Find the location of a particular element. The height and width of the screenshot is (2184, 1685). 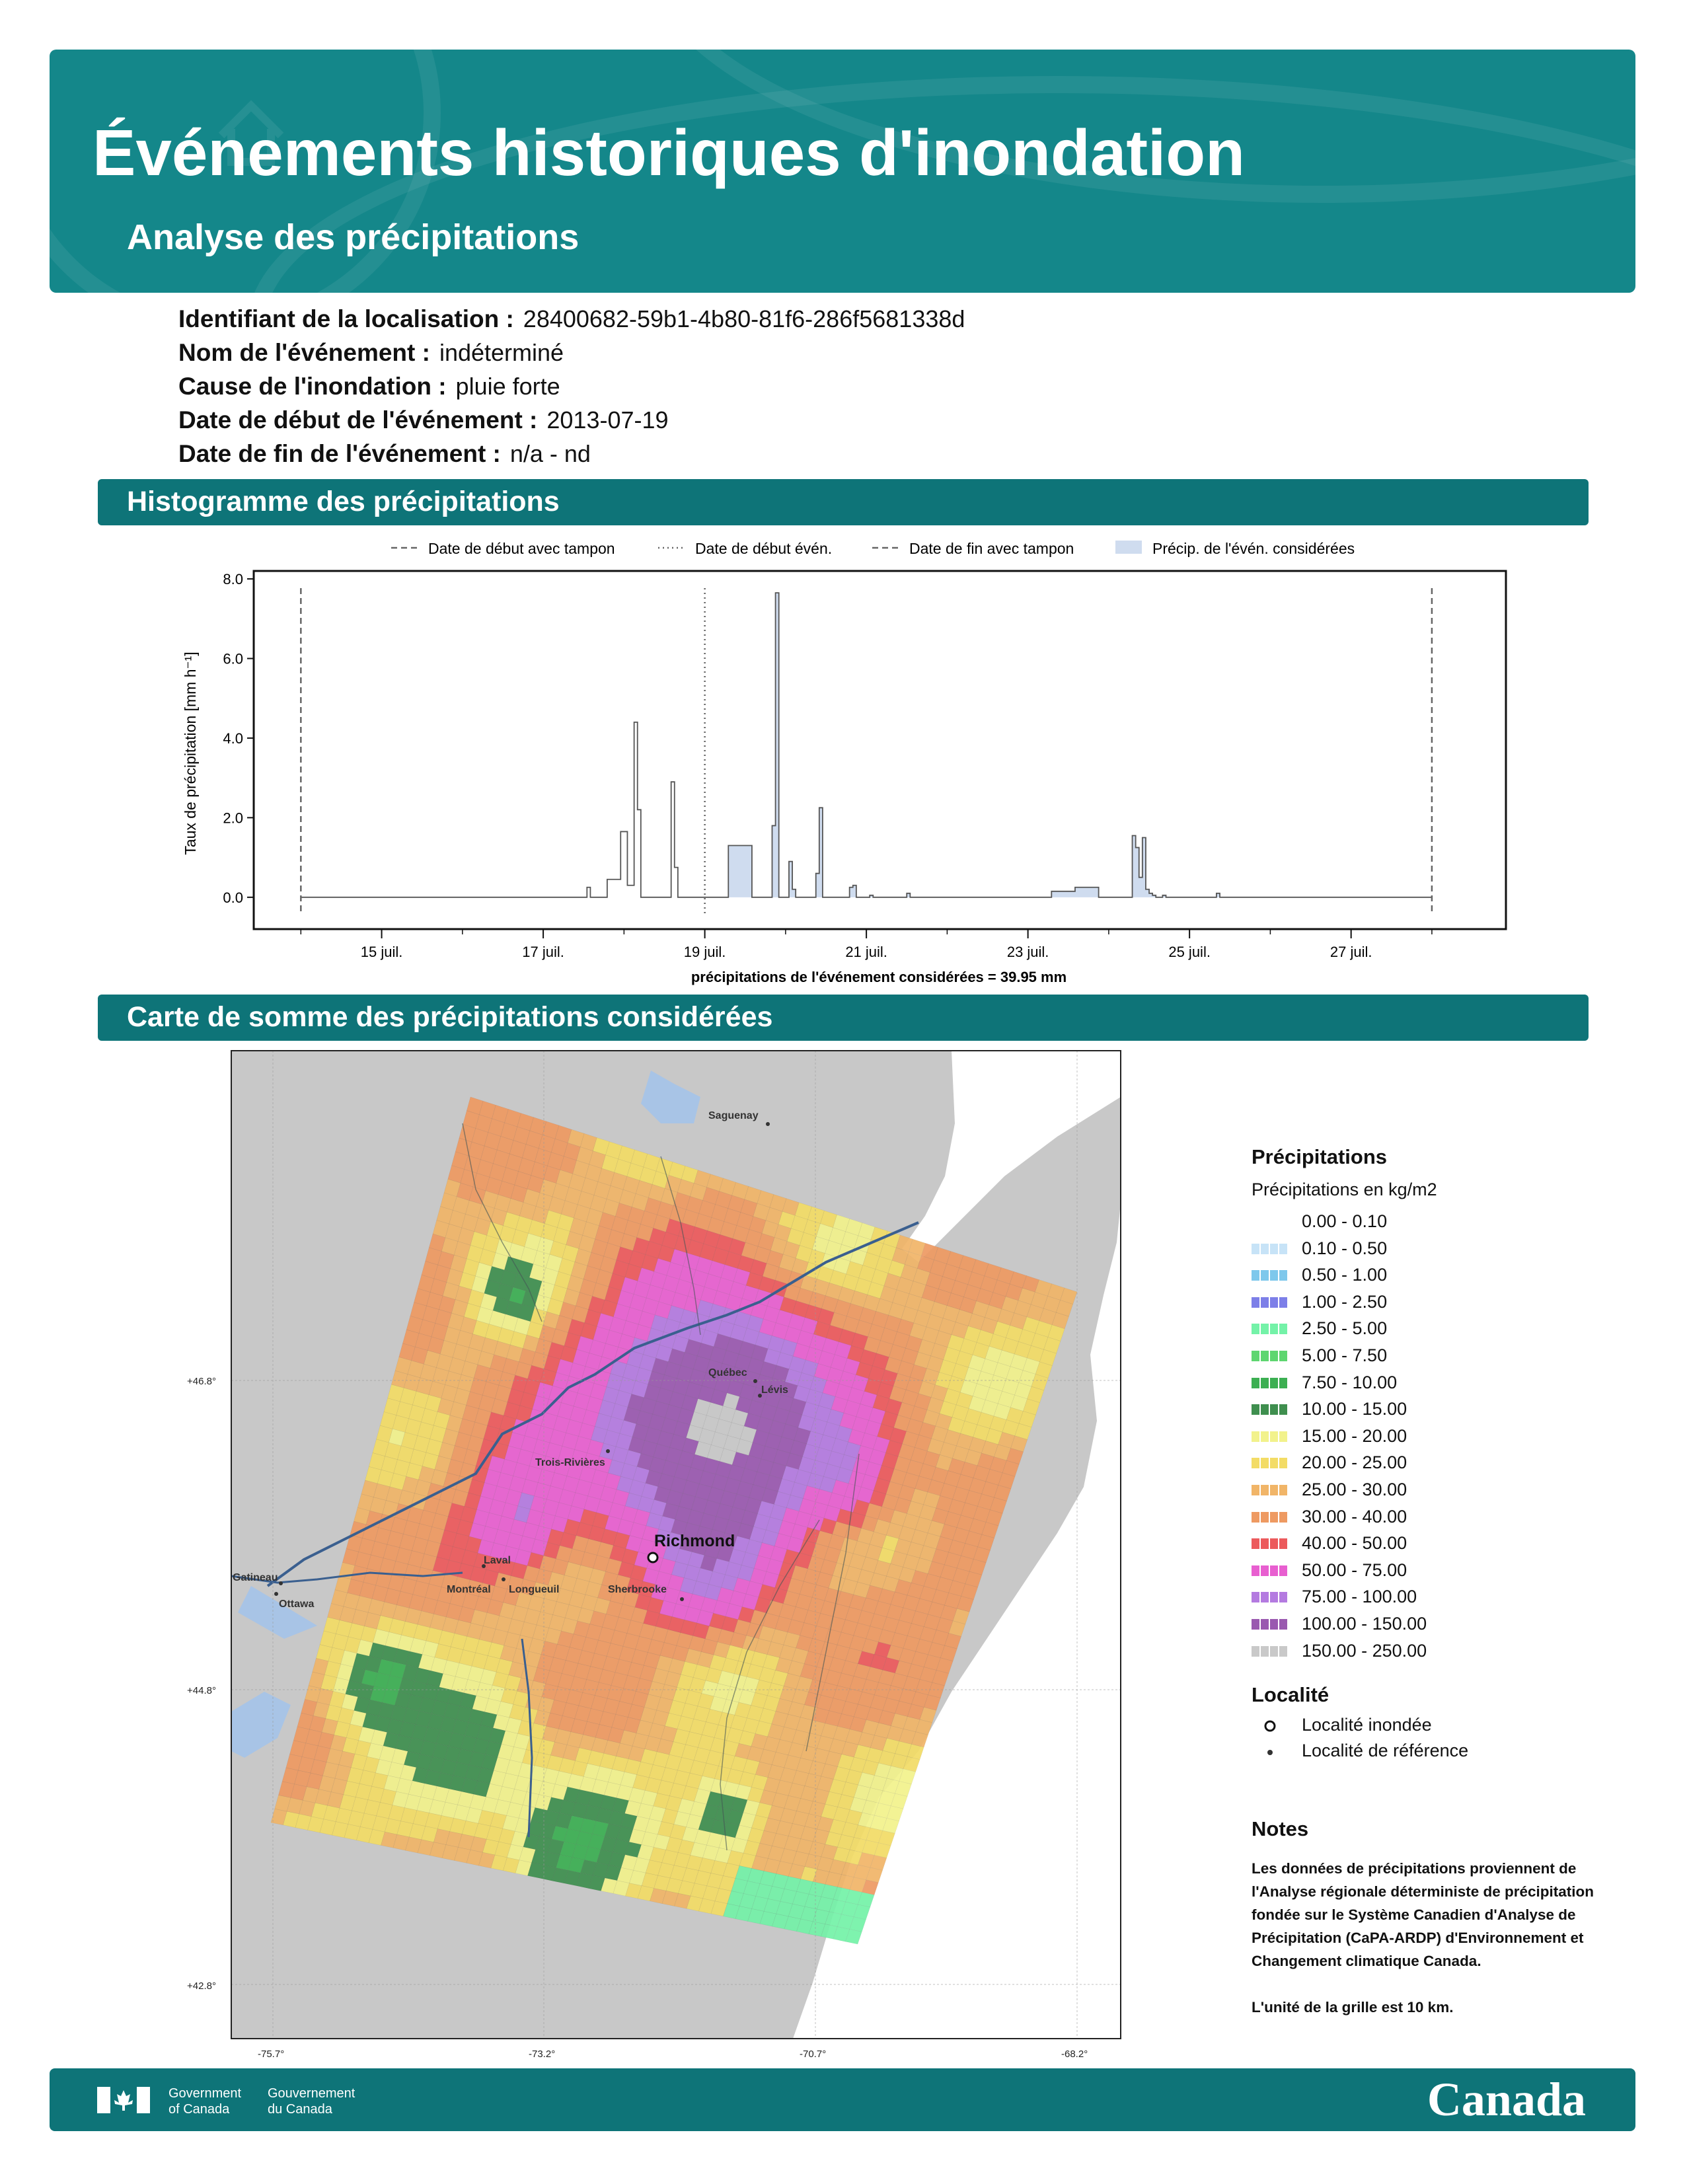

legend-class-label: 2.50 - 5.00 is located at coordinates (1345, 1328).